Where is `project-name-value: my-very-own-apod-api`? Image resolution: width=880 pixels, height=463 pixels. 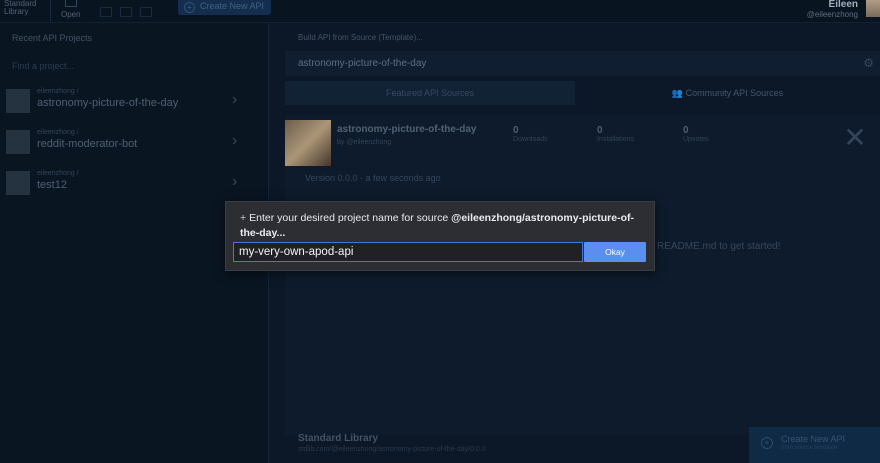 project-name-value: my-very-own-apod-api is located at coordinates (296, 252).